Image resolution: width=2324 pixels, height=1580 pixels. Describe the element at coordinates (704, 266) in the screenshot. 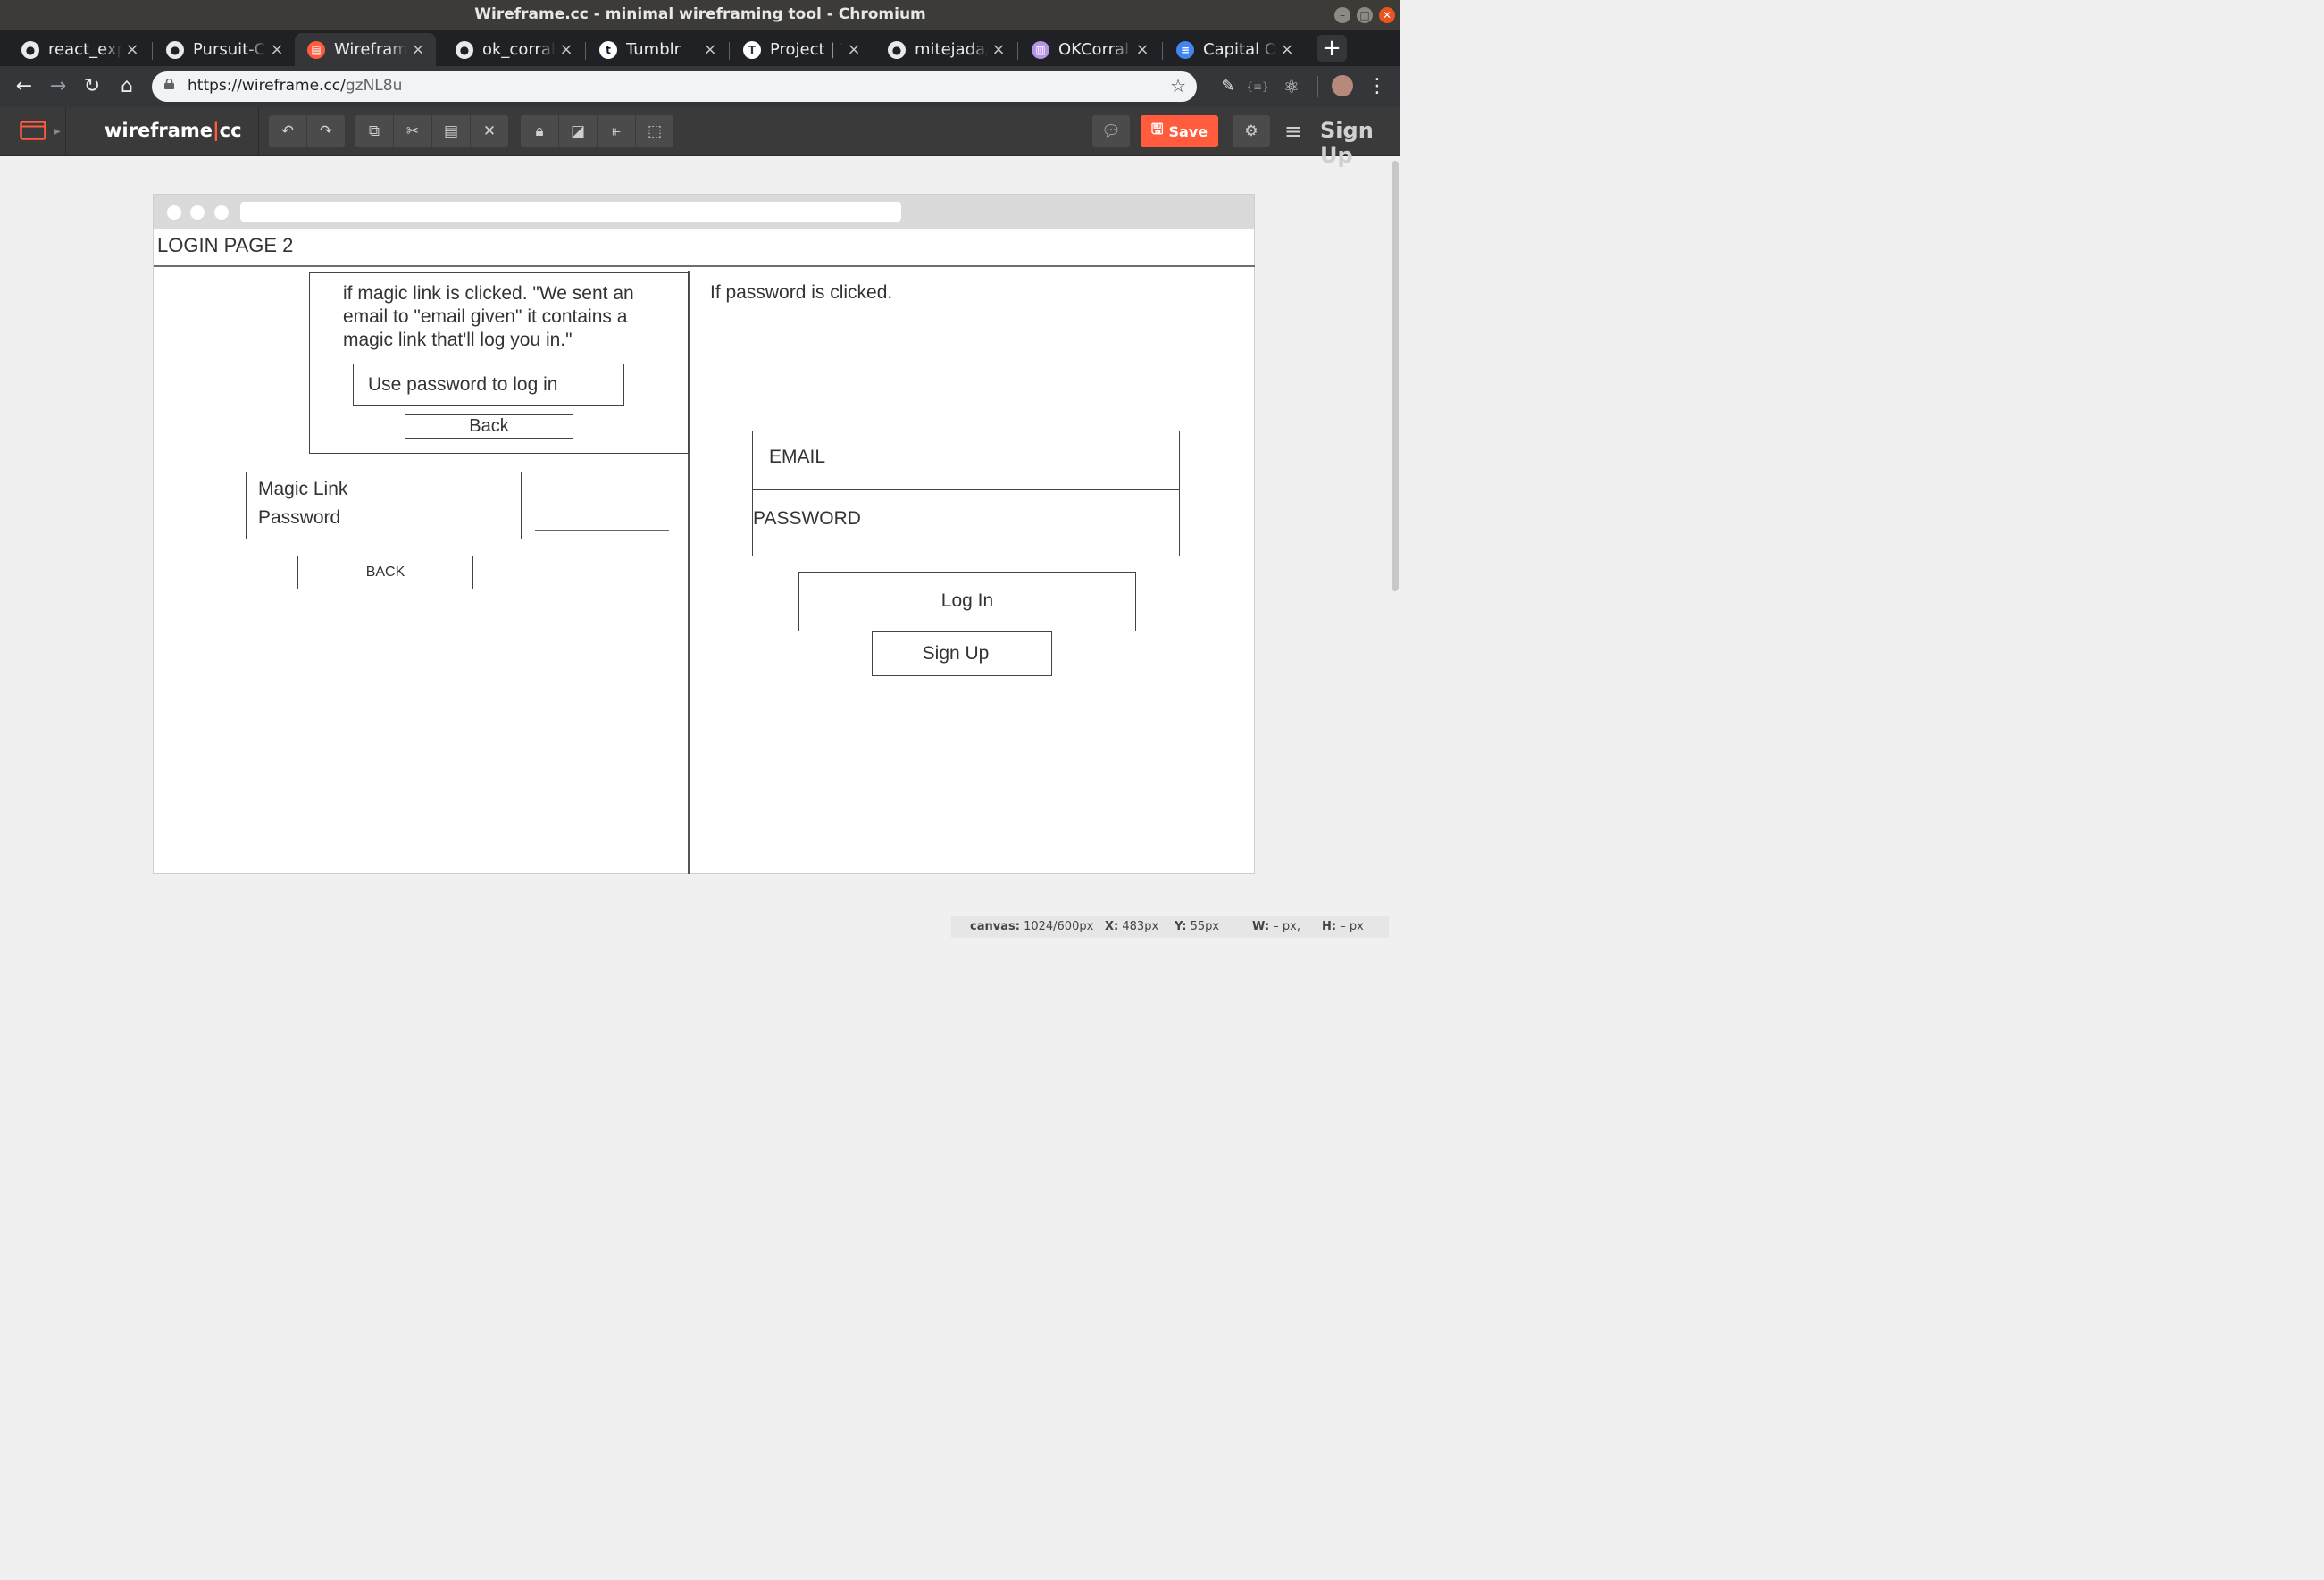

I see `header-divider-line` at that location.